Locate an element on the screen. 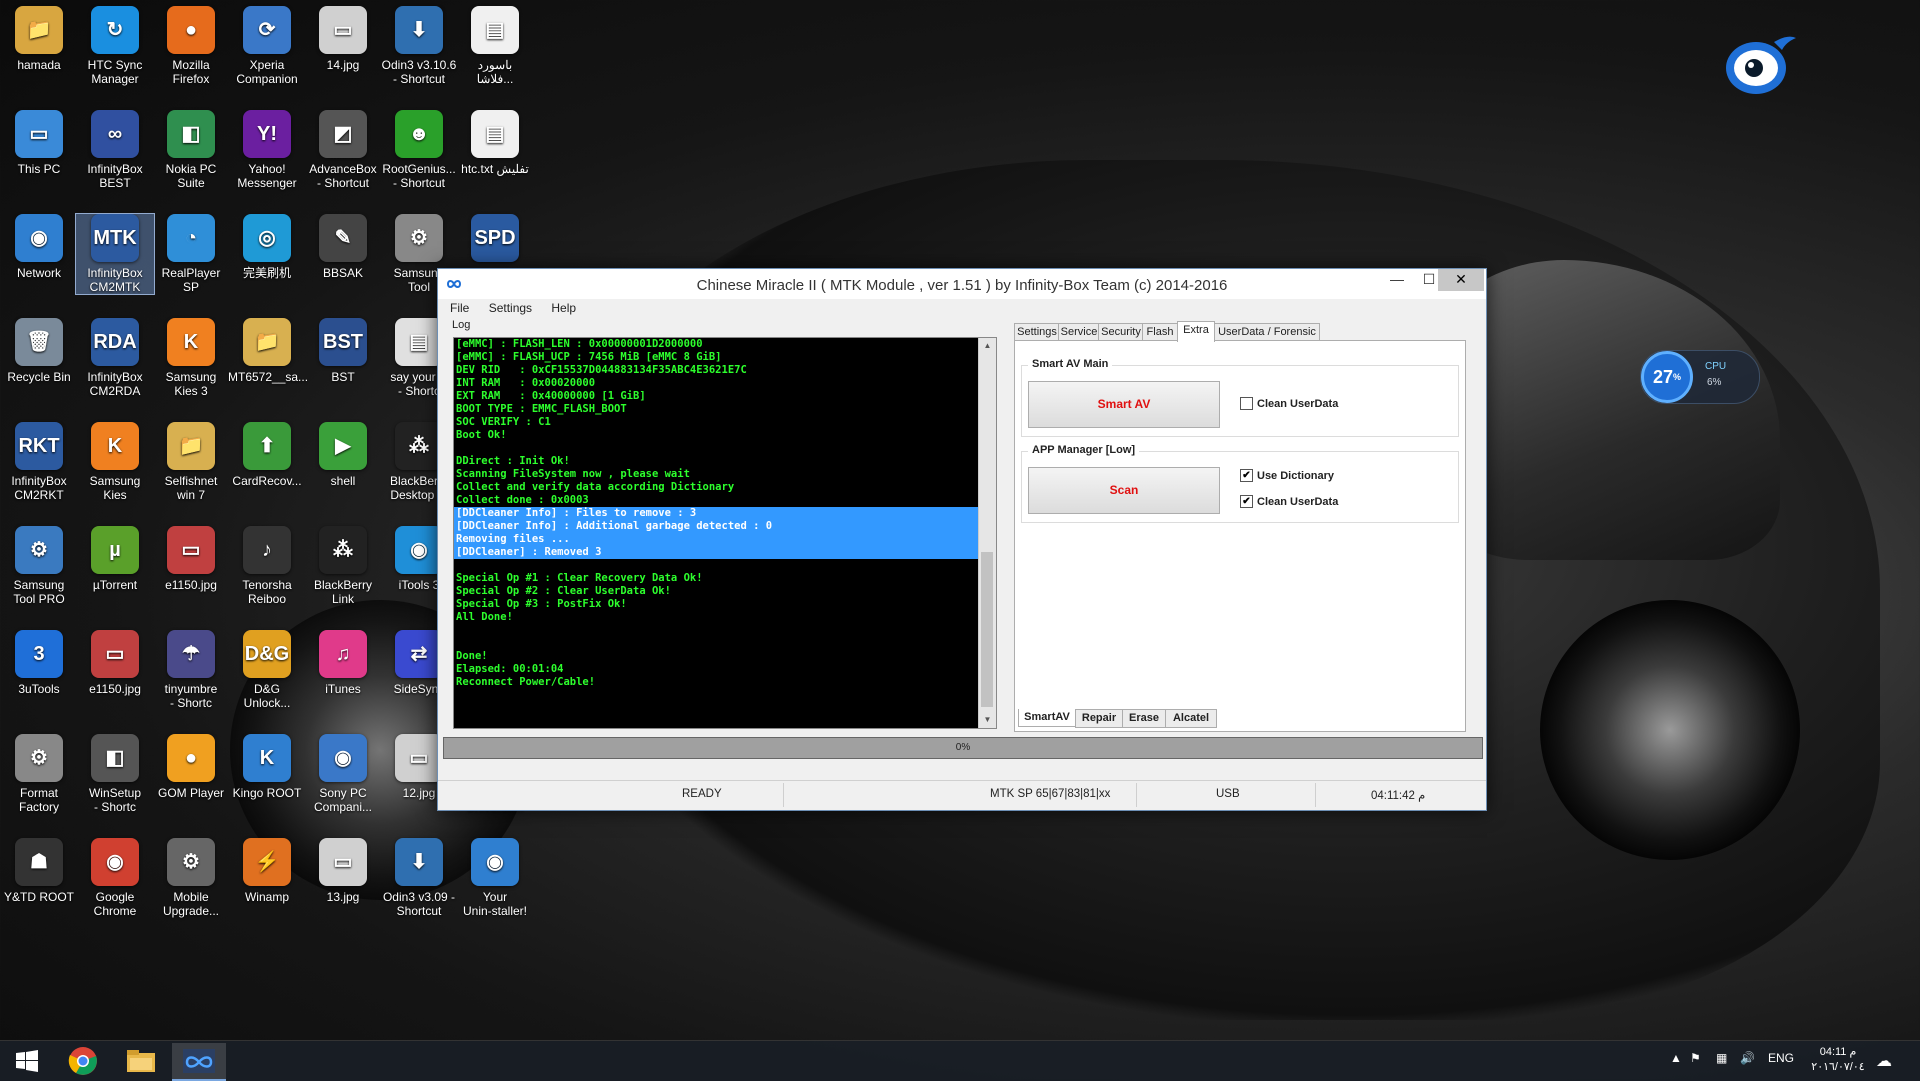 This screenshot has height=1081, width=1920. desktop-app-icon: ⁂ is located at coordinates (343, 550).